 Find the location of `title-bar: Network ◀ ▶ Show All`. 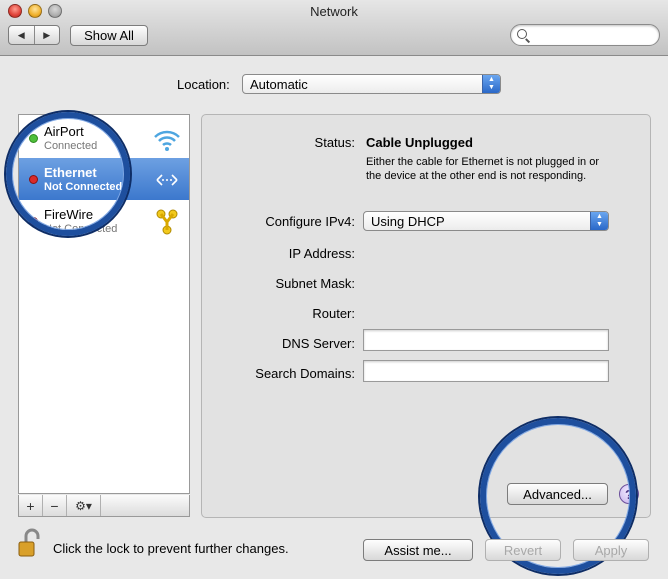

title-bar: Network ◀ ▶ Show All is located at coordinates (334, 28).